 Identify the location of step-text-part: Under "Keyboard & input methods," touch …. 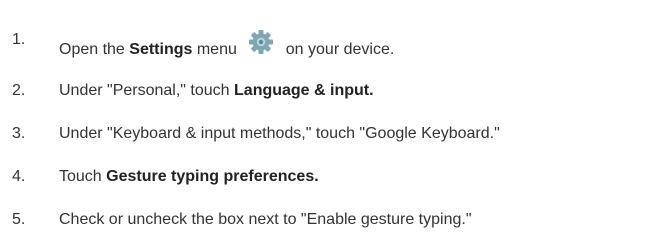
(279, 133).